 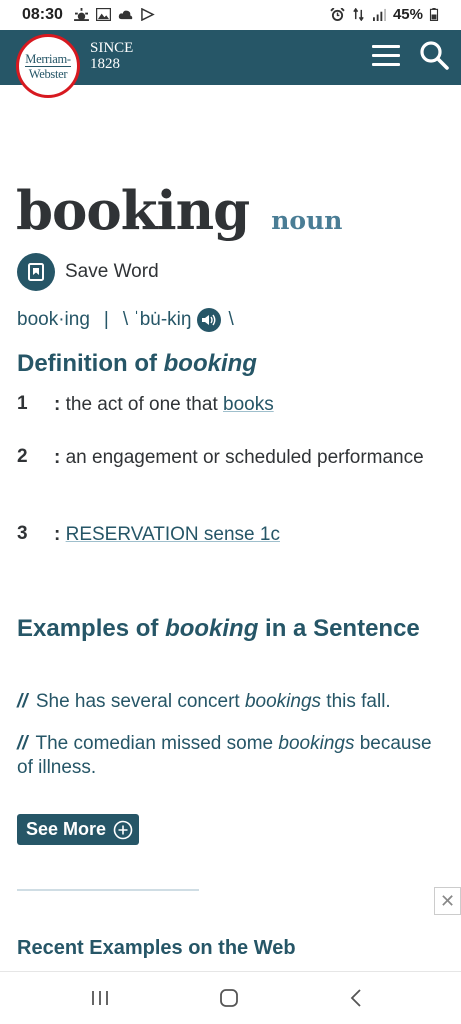 What do you see at coordinates (447, 901) in the screenshot?
I see `ad-close-icon: ✕` at bounding box center [447, 901].